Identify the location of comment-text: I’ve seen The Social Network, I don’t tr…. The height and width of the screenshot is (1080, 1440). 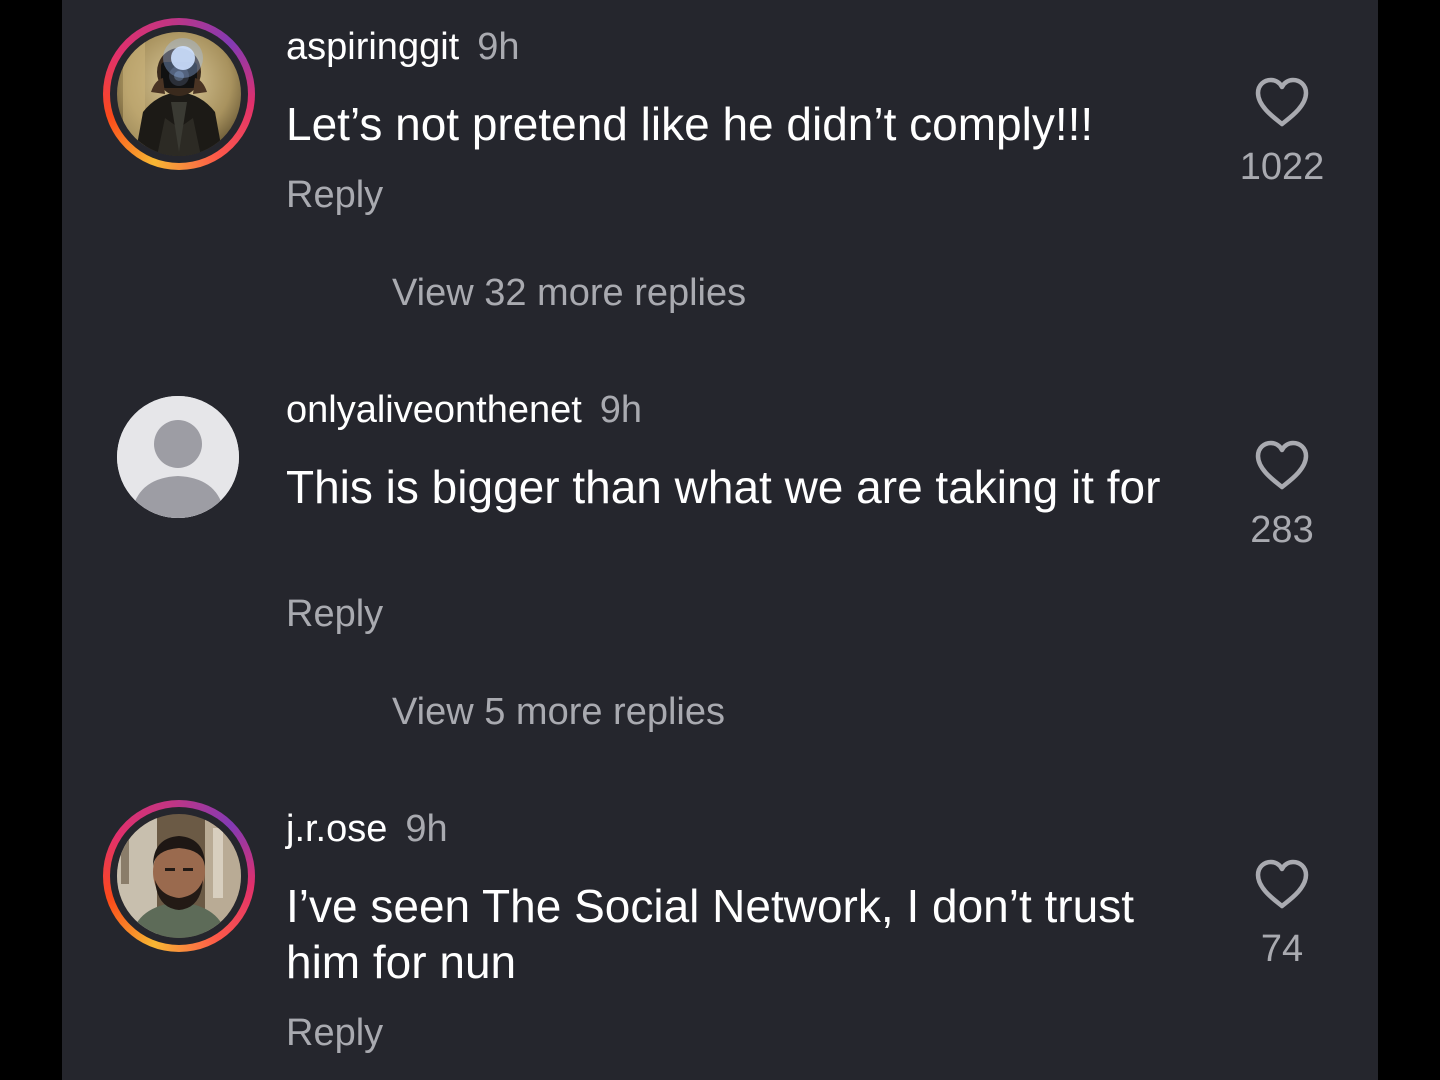
(710, 934).